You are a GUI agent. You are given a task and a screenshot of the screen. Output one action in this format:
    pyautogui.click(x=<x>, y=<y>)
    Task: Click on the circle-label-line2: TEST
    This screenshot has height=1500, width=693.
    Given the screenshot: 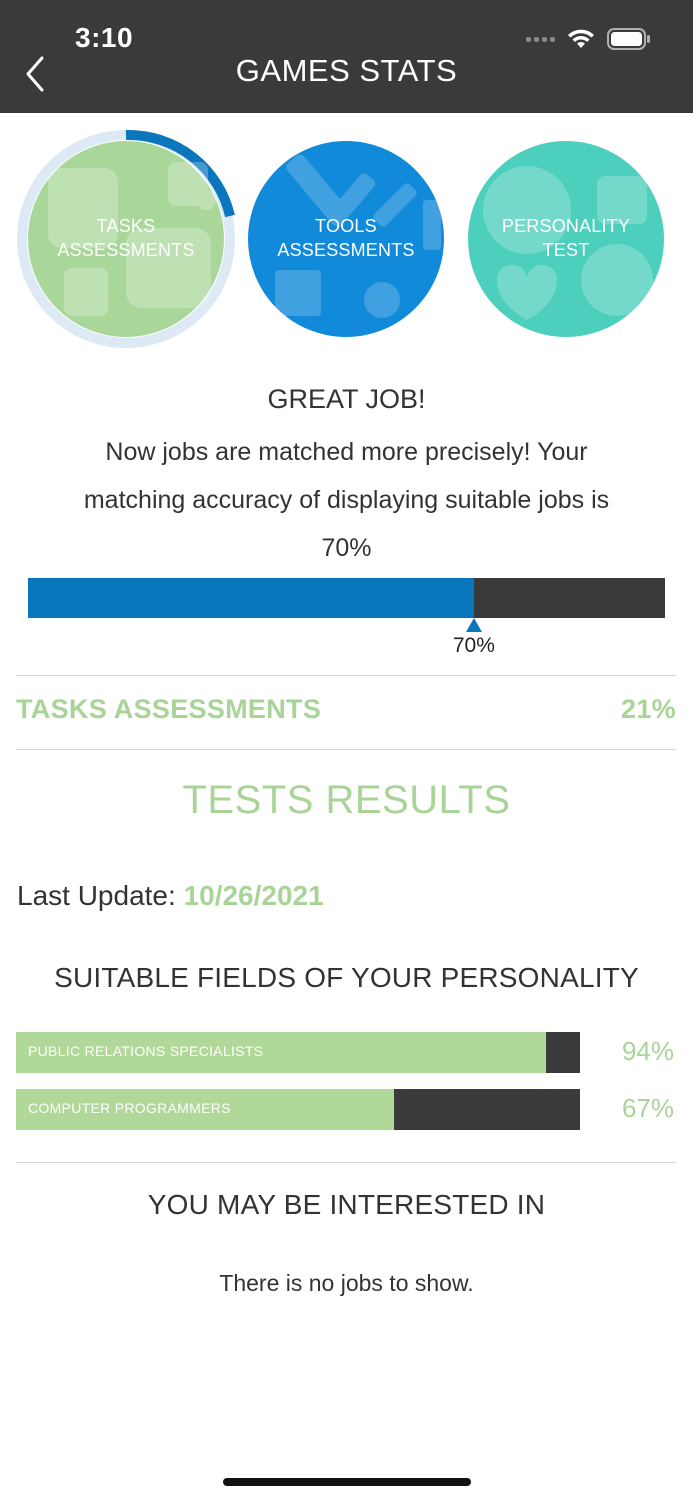 What is the action you would take?
    pyautogui.click(x=566, y=250)
    